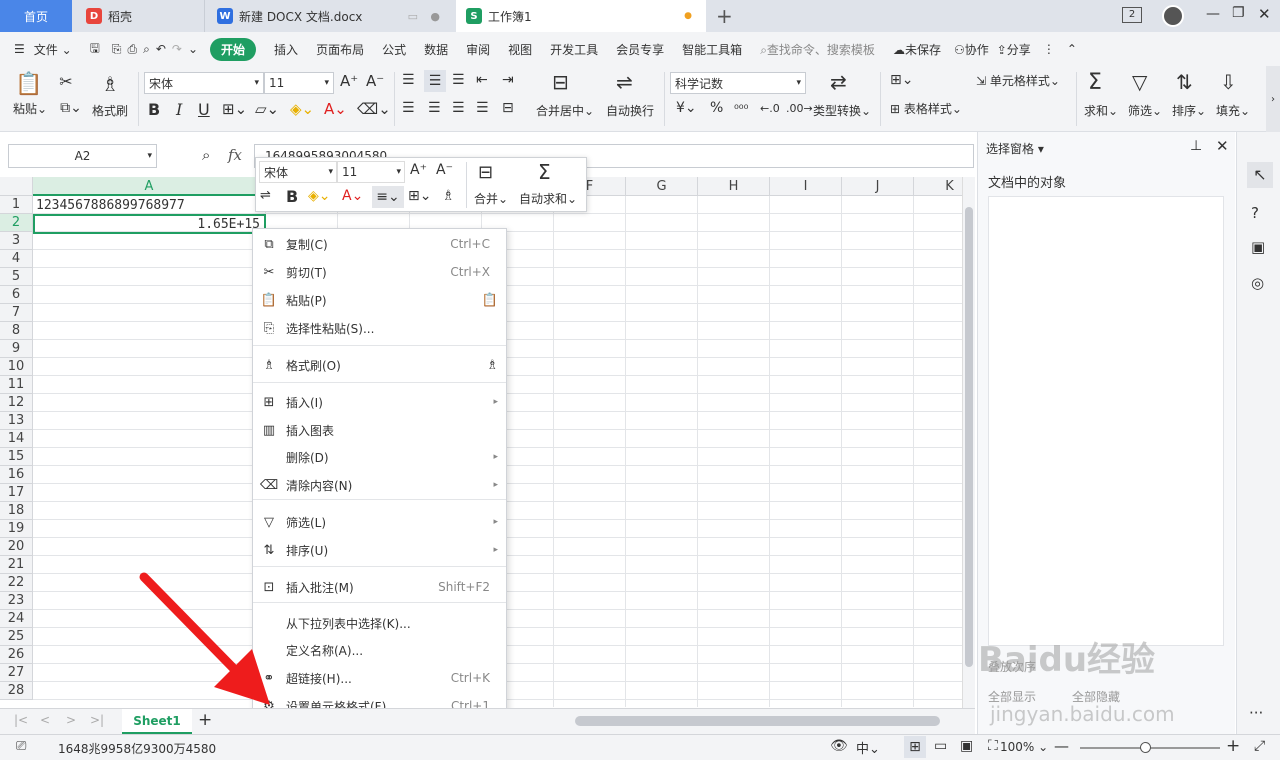 Image resolution: width=1280 pixels, height=760 pixels. I want to click on row-header-14: 14, so click(16, 439).